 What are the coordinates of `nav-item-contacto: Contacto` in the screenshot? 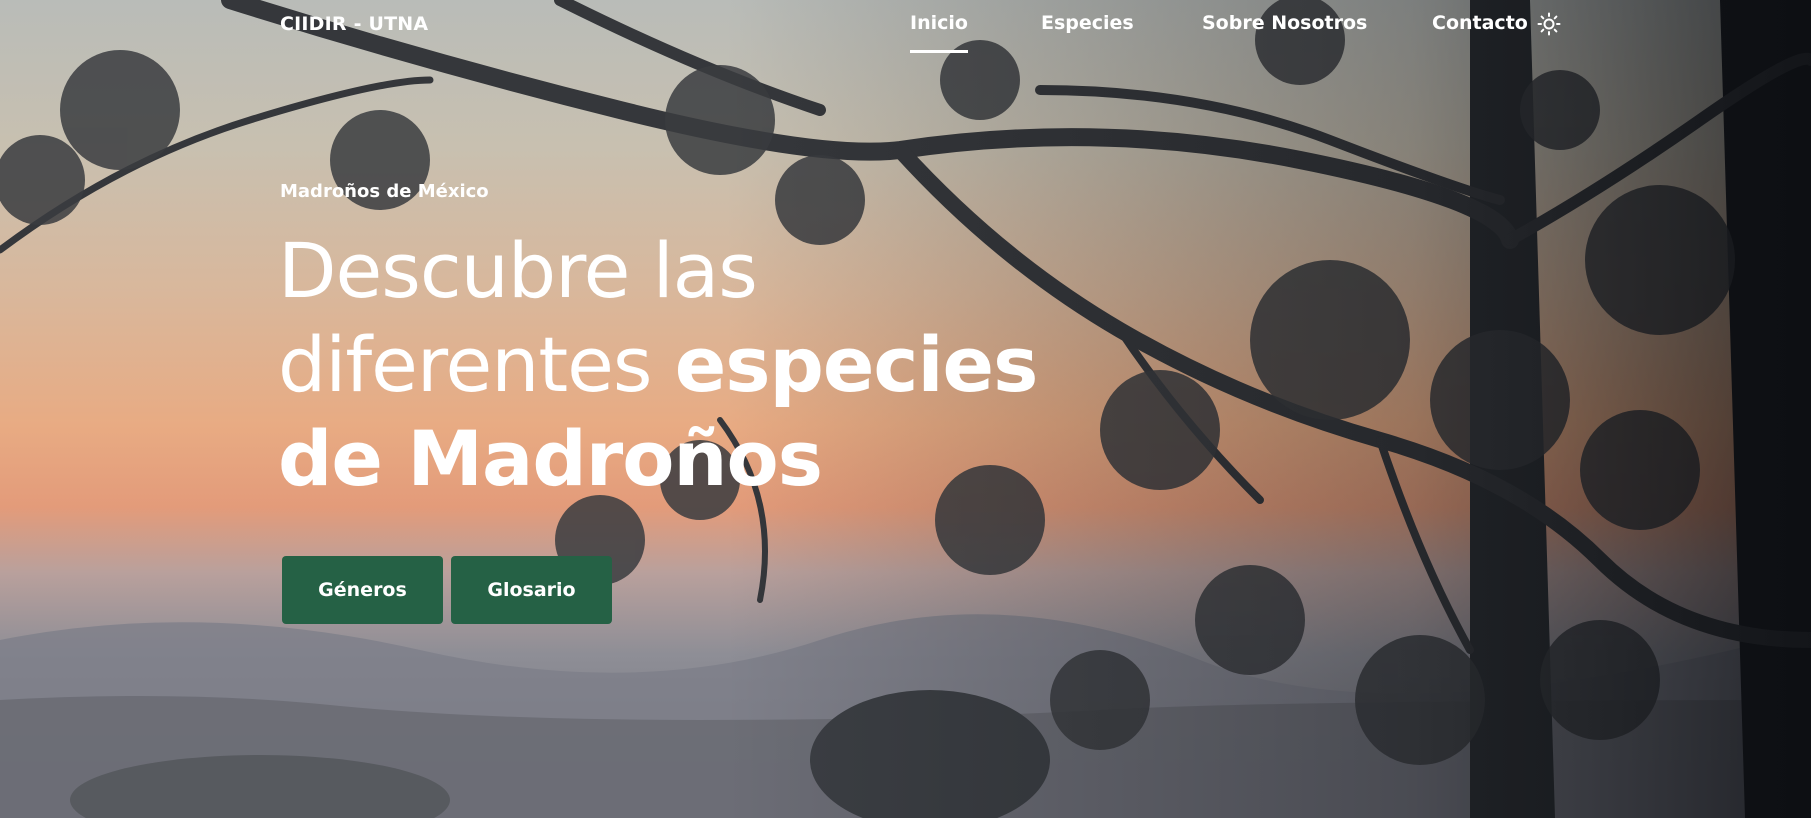 It's located at (1480, 23).